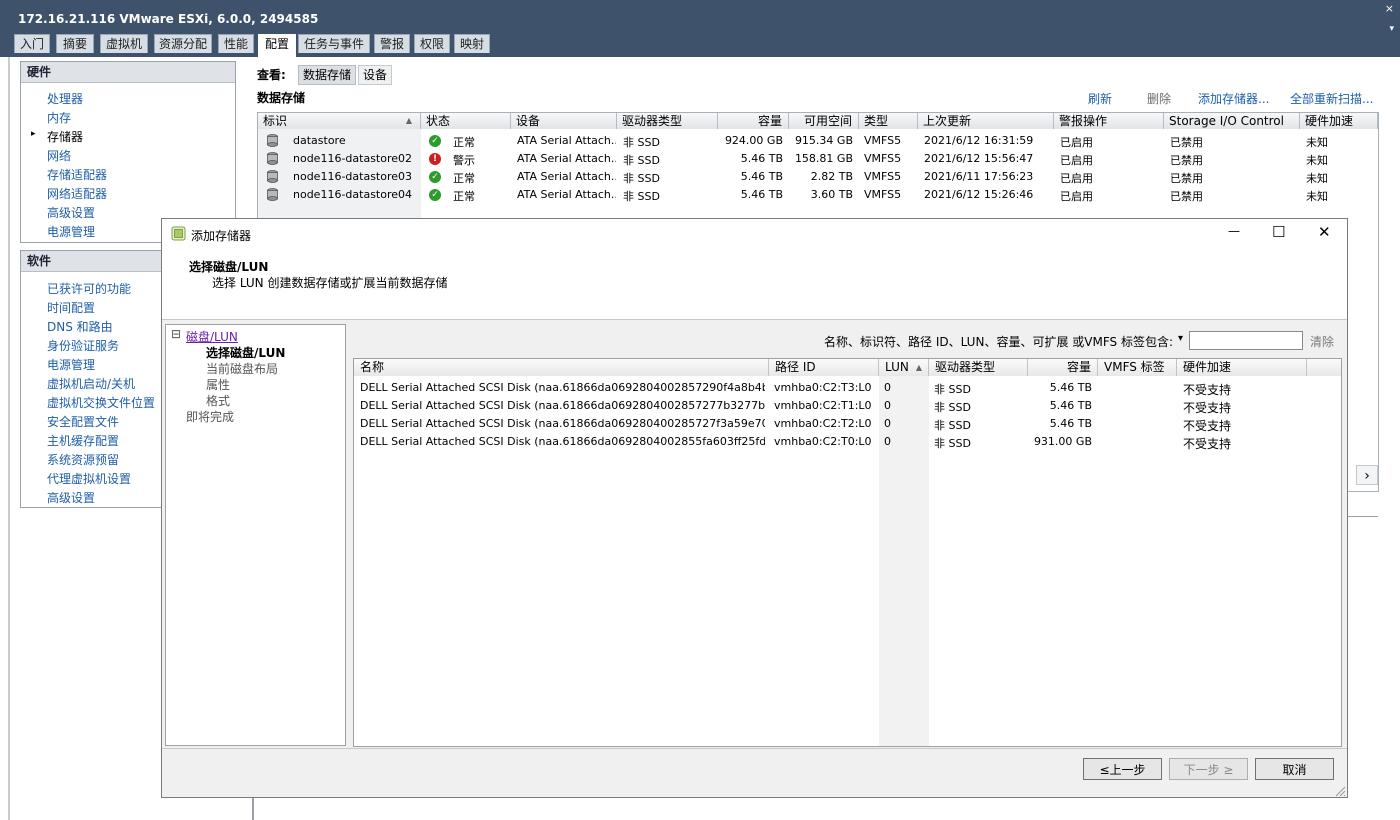 This screenshot has width=1400, height=820. Describe the element at coordinates (1122, 769) in the screenshot. I see `back-button: ≤上一步` at that location.